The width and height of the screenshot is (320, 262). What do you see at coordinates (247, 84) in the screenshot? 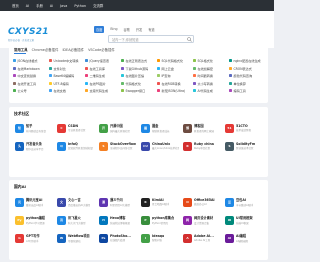
I see `tool-link: 单位换算` at bounding box center [247, 84].